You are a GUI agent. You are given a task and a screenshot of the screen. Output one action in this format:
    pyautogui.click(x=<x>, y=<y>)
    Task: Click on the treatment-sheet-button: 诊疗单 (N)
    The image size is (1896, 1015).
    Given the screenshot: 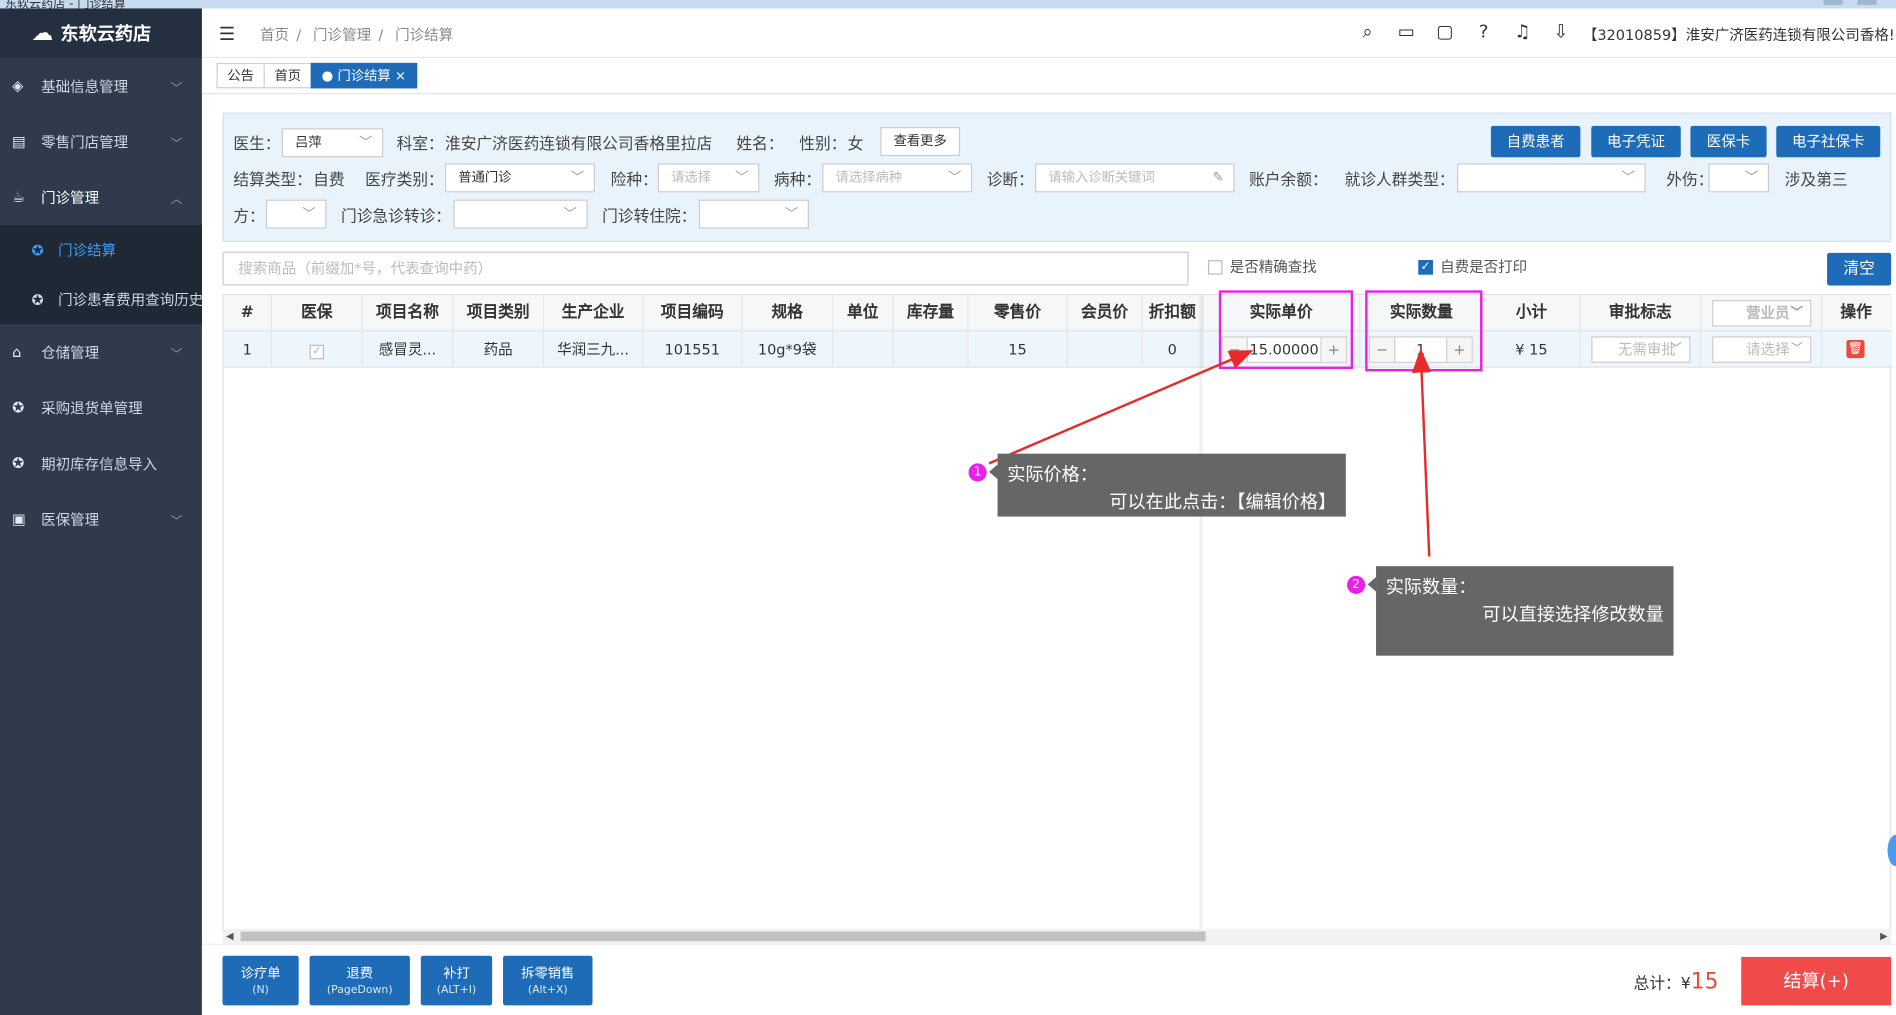 What is the action you would take?
    pyautogui.click(x=260, y=980)
    